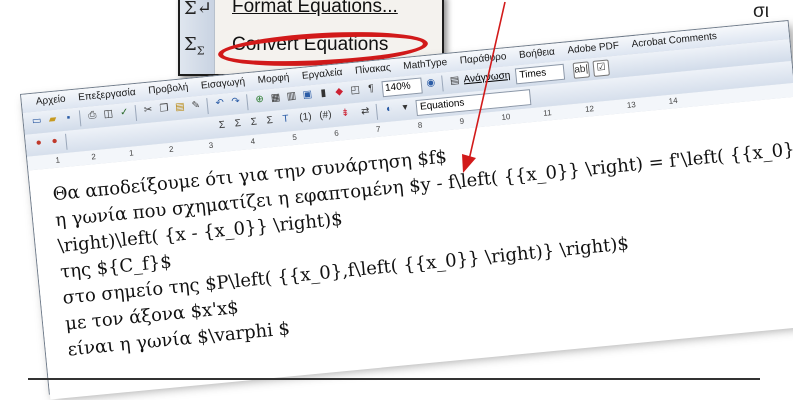  What do you see at coordinates (179, 107) in the screenshot?
I see `paste-icon: ▤` at bounding box center [179, 107].